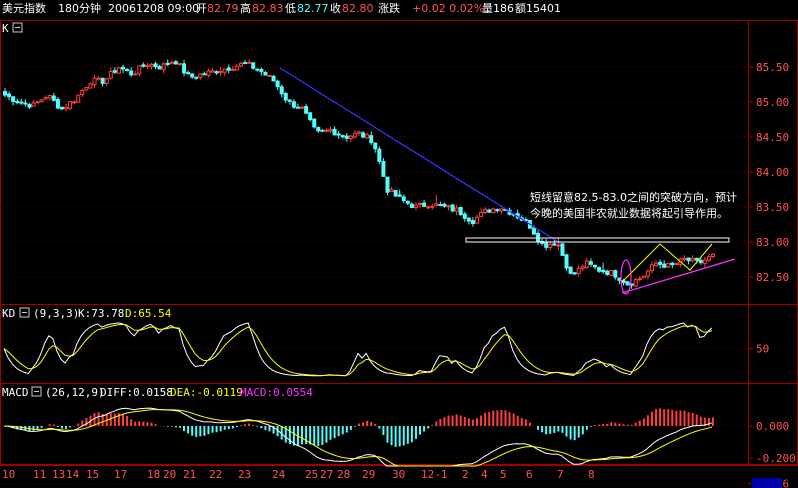 The image size is (798, 488). What do you see at coordinates (503, 474) in the screenshot?
I see `time-tick-label: 5` at bounding box center [503, 474].